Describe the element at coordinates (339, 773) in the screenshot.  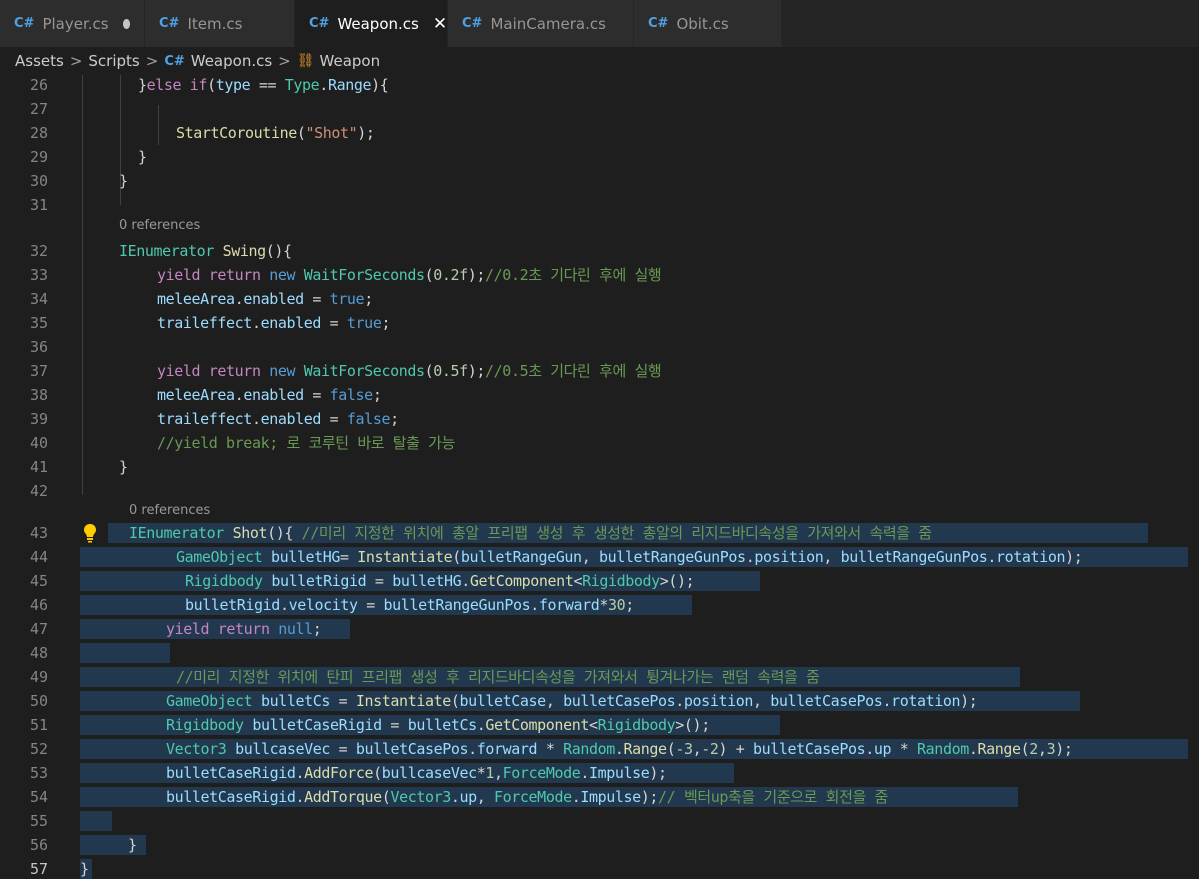
I see `token: AddForce` at that location.